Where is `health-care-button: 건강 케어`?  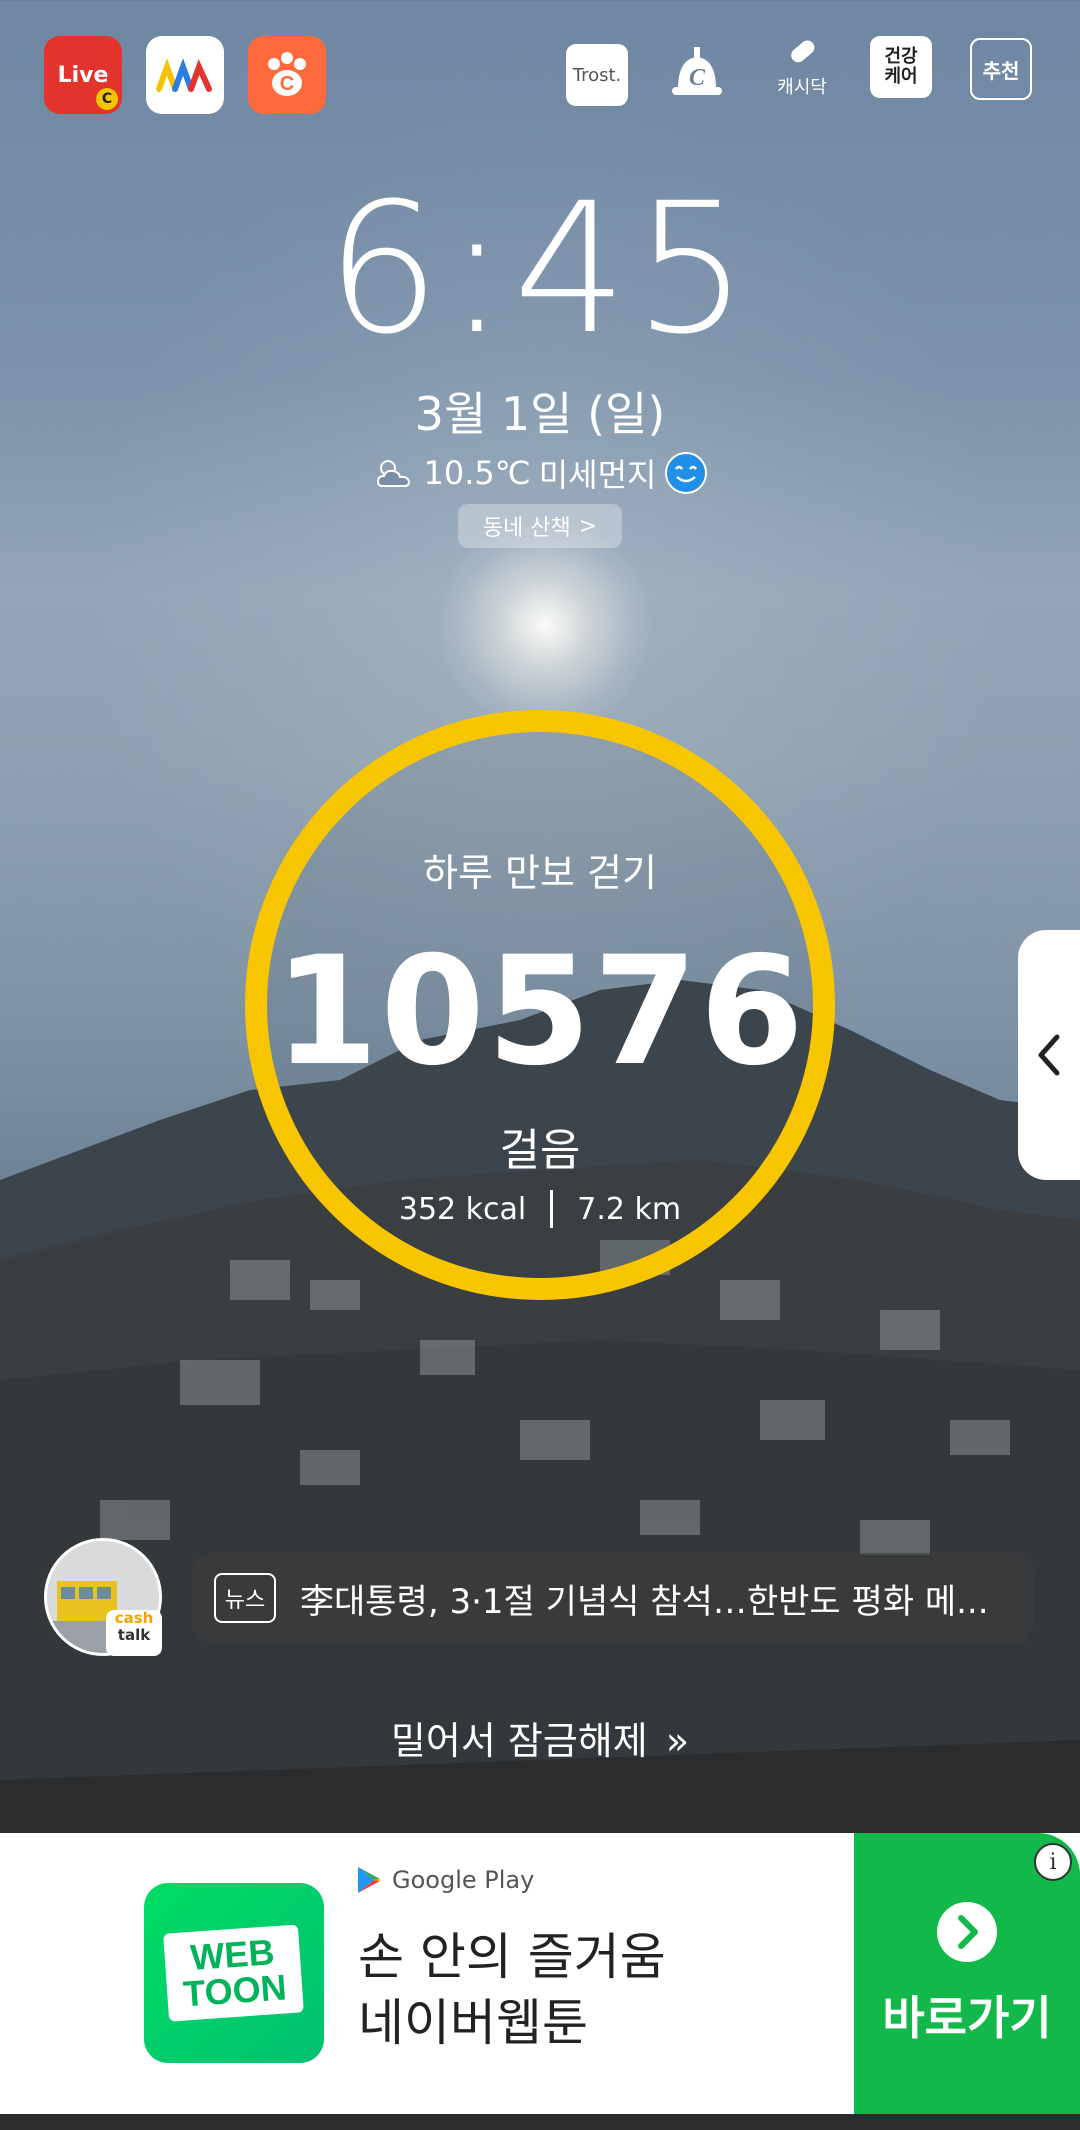
health-care-button: 건강 케어 is located at coordinates (901, 67).